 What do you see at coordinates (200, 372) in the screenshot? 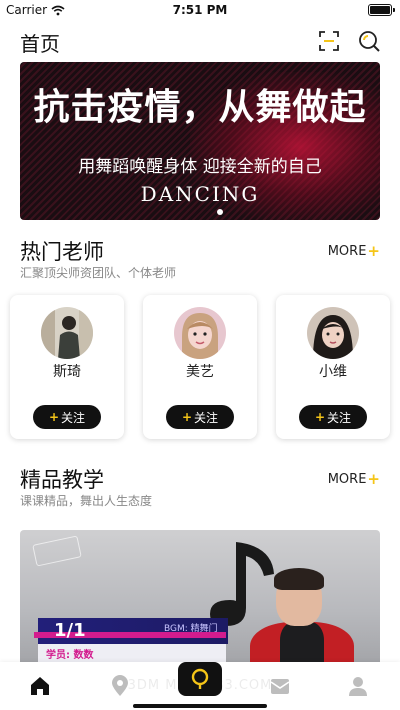
I see `teacher-name: 美艺` at bounding box center [200, 372].